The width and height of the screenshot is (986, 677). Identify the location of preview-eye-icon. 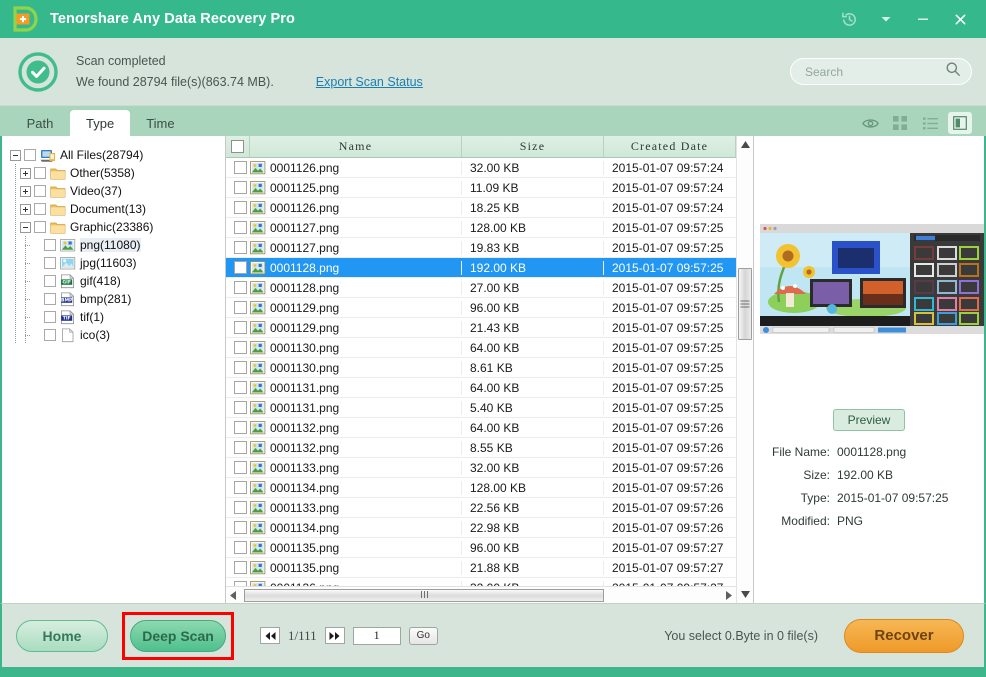
(870, 123).